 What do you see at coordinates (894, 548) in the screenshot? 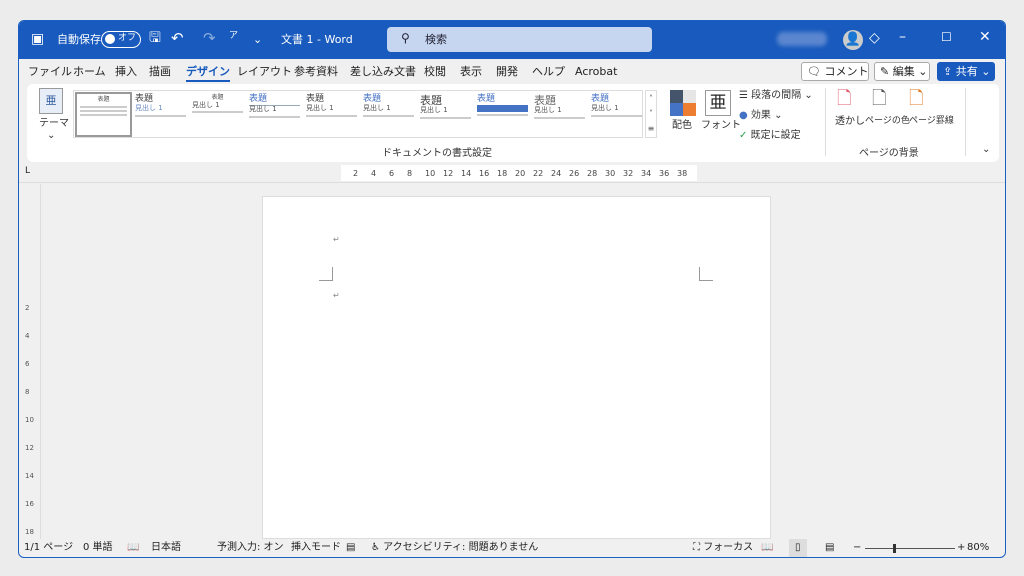
I see `zoom-slider-thumb` at bounding box center [894, 548].